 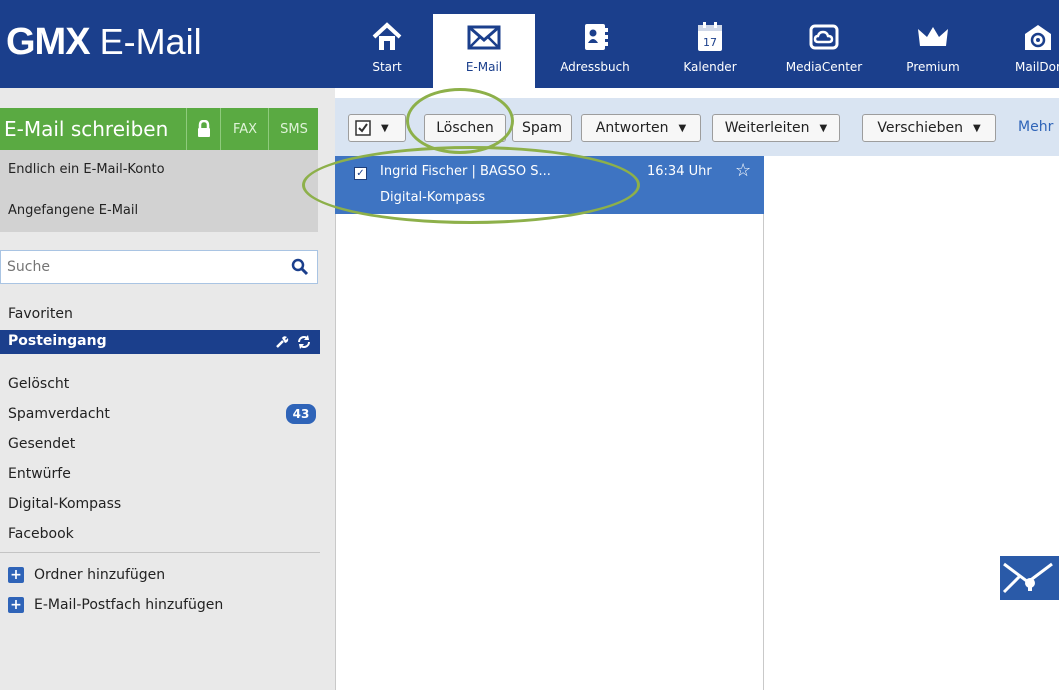 I want to click on move-label: Verschieben, so click(x=920, y=128).